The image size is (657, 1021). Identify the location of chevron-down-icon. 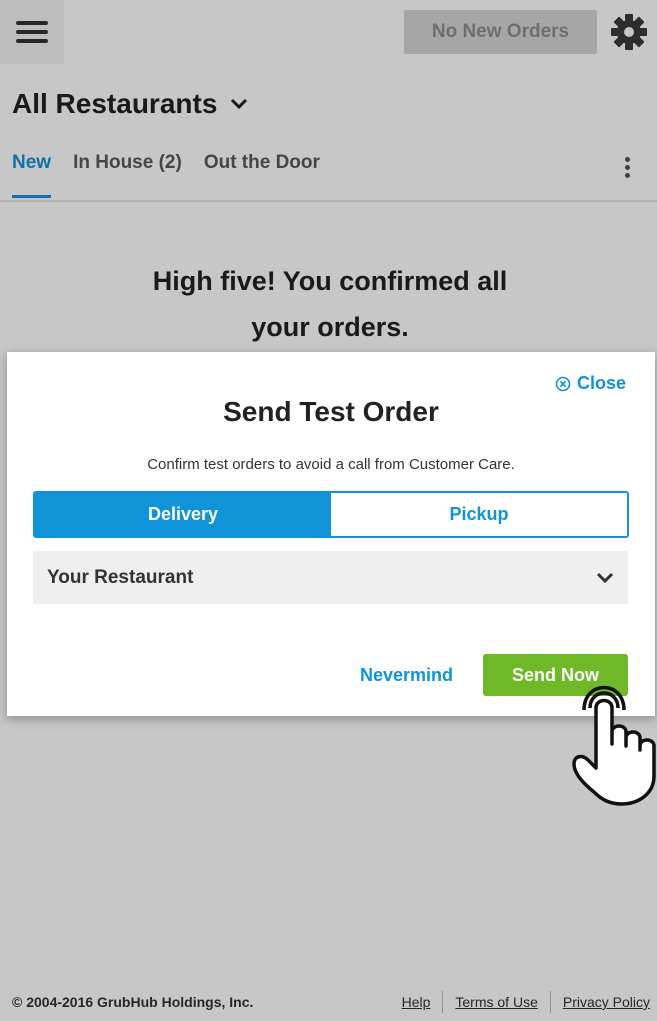
(605, 577).